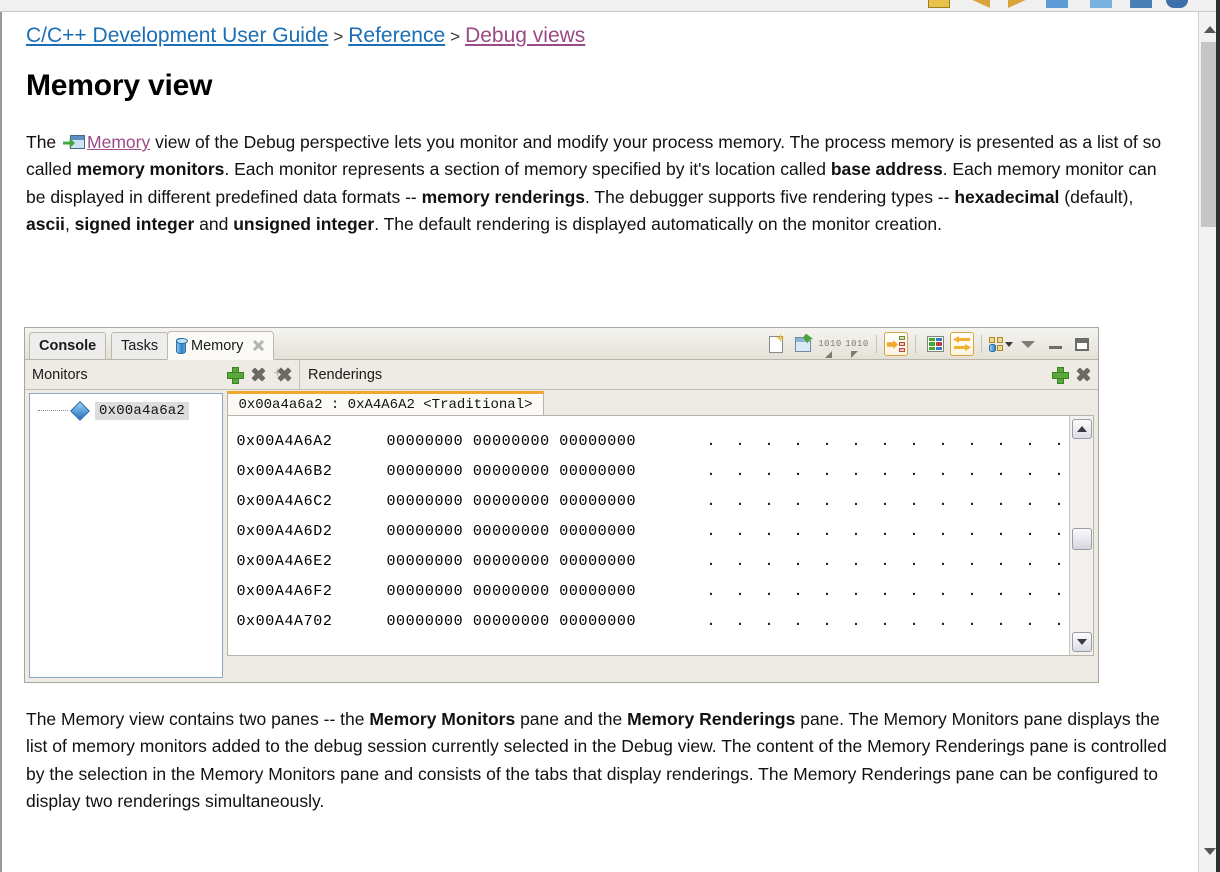  What do you see at coordinates (1082, 344) in the screenshot?
I see `maximize-icon` at bounding box center [1082, 344].